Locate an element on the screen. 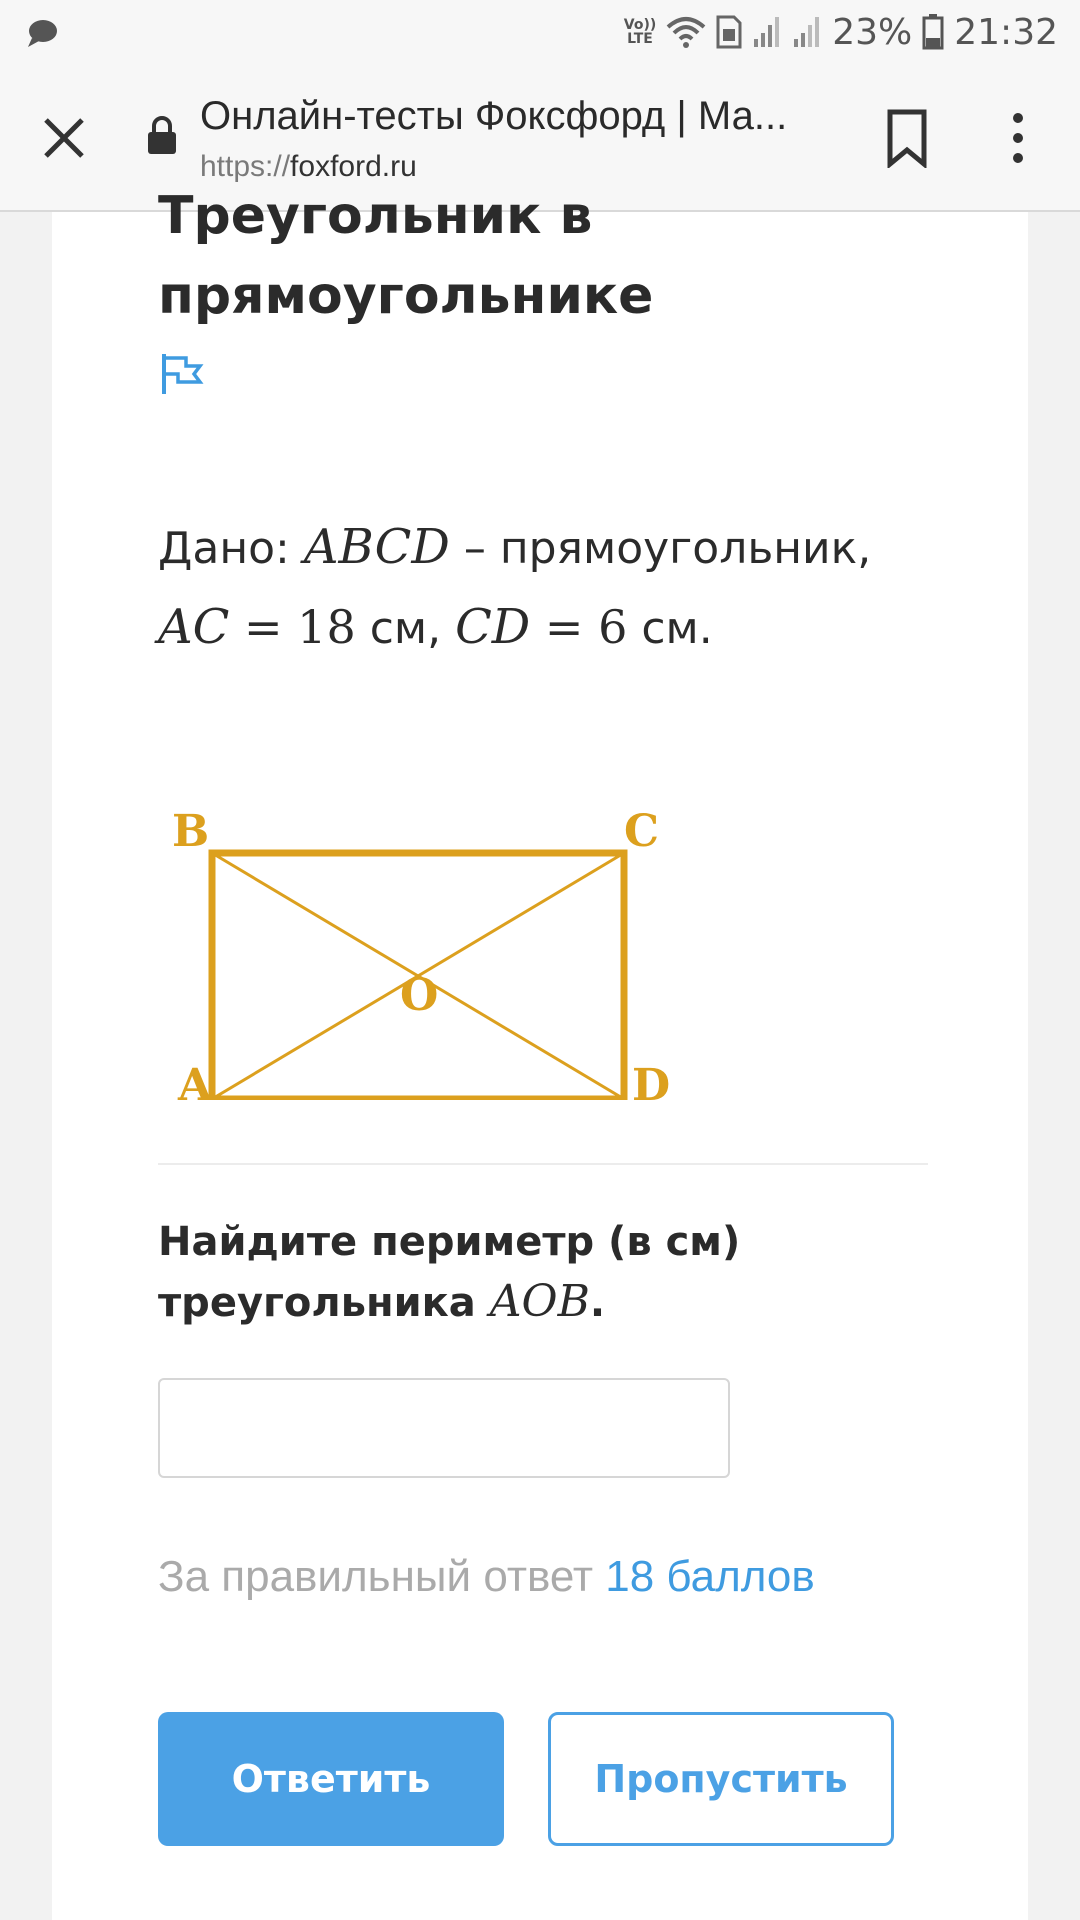 This screenshot has width=1080, height=1920. answer-button: Ответить is located at coordinates (331, 1779).